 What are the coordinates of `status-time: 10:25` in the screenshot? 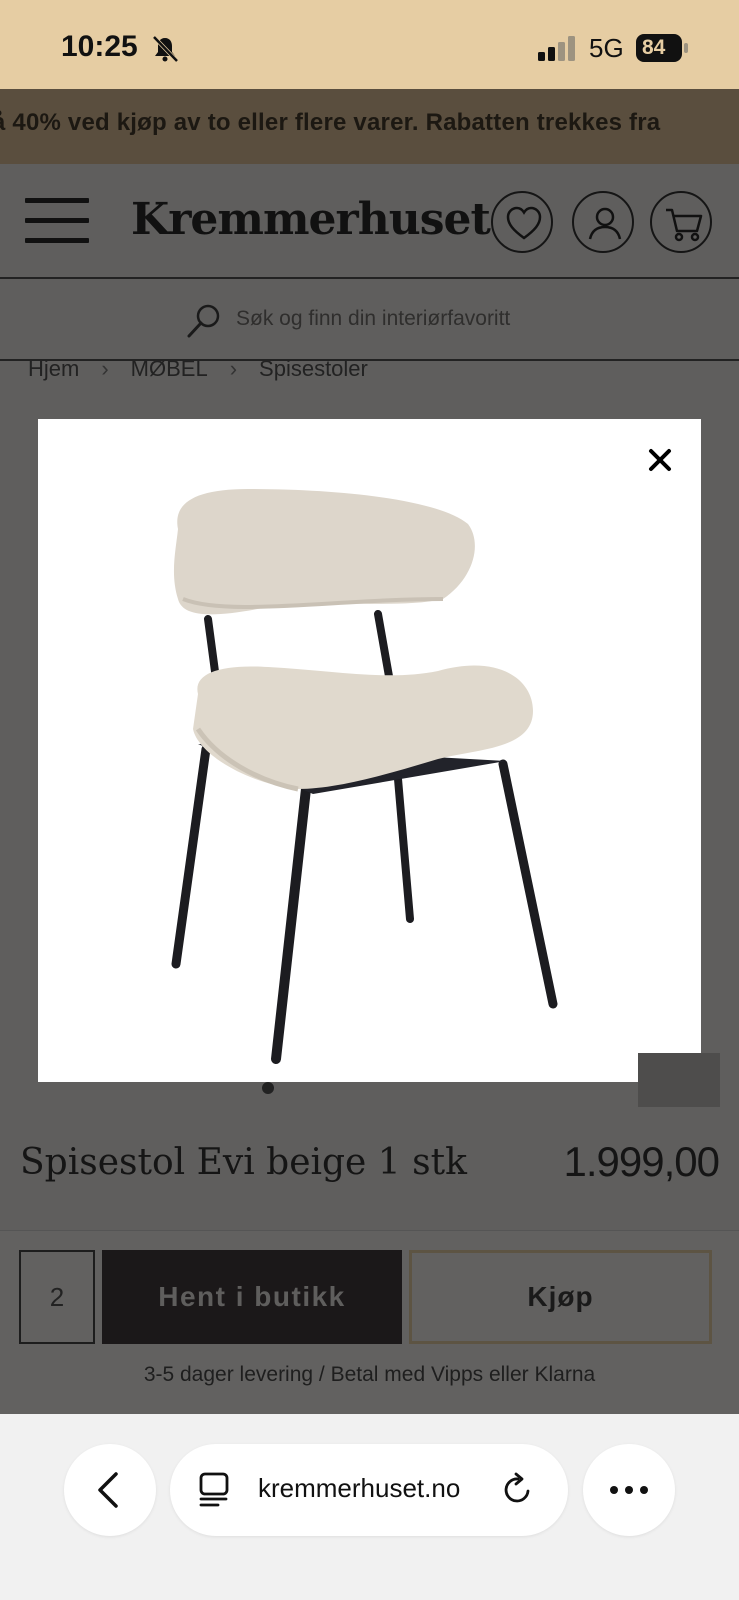 It's located at (99, 46).